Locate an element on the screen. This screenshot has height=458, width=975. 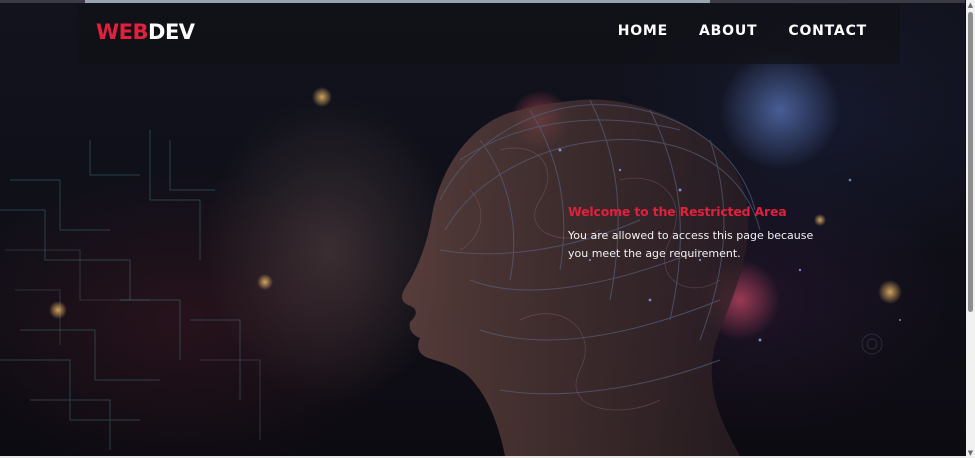
vertical-scrollbar: ▲ ▼ is located at coordinates (970, 229).